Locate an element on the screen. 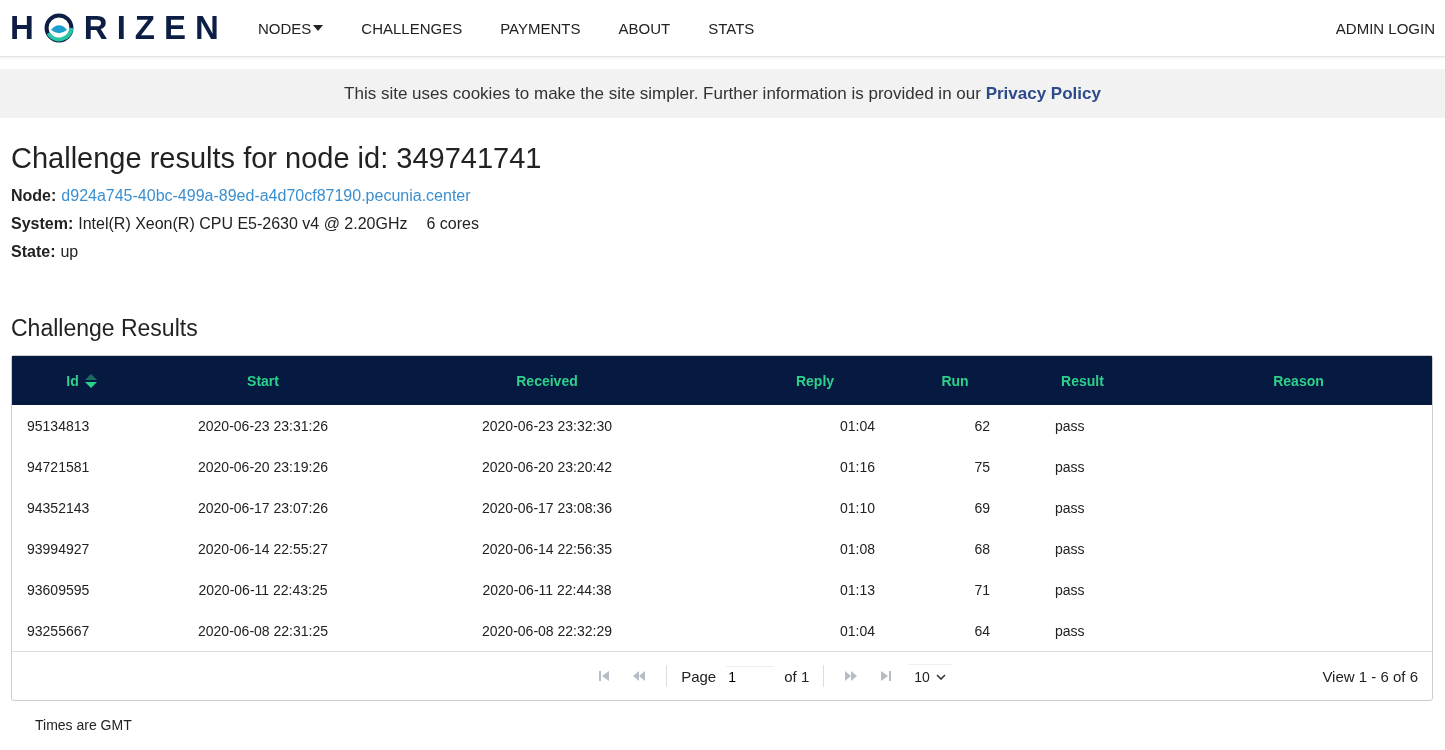 This screenshot has width=1445, height=750. table-cell: 62 is located at coordinates (982, 425).